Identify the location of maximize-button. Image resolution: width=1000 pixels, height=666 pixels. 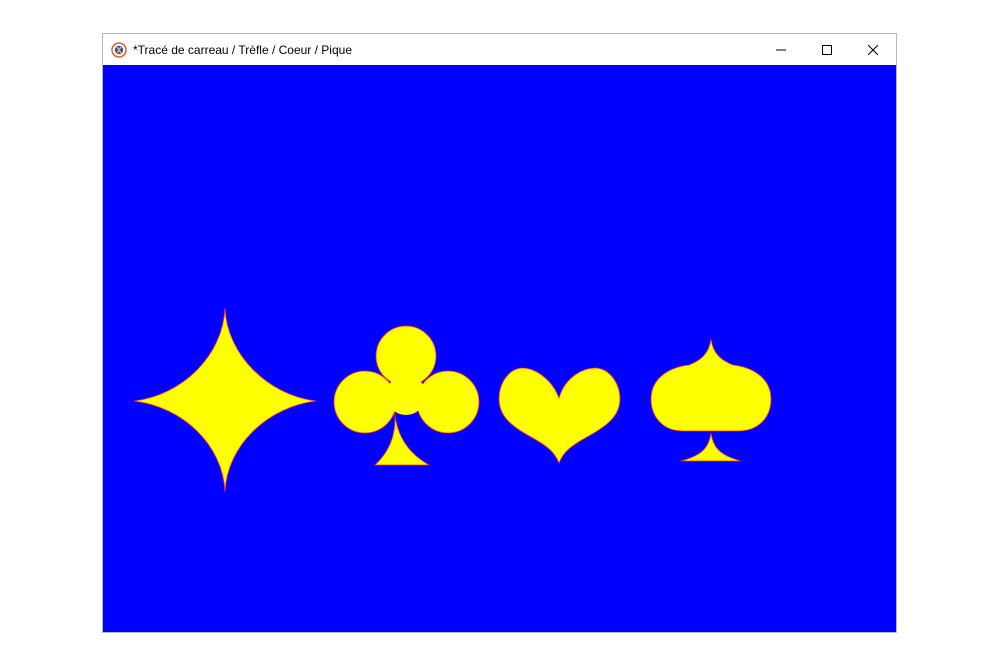
(827, 49).